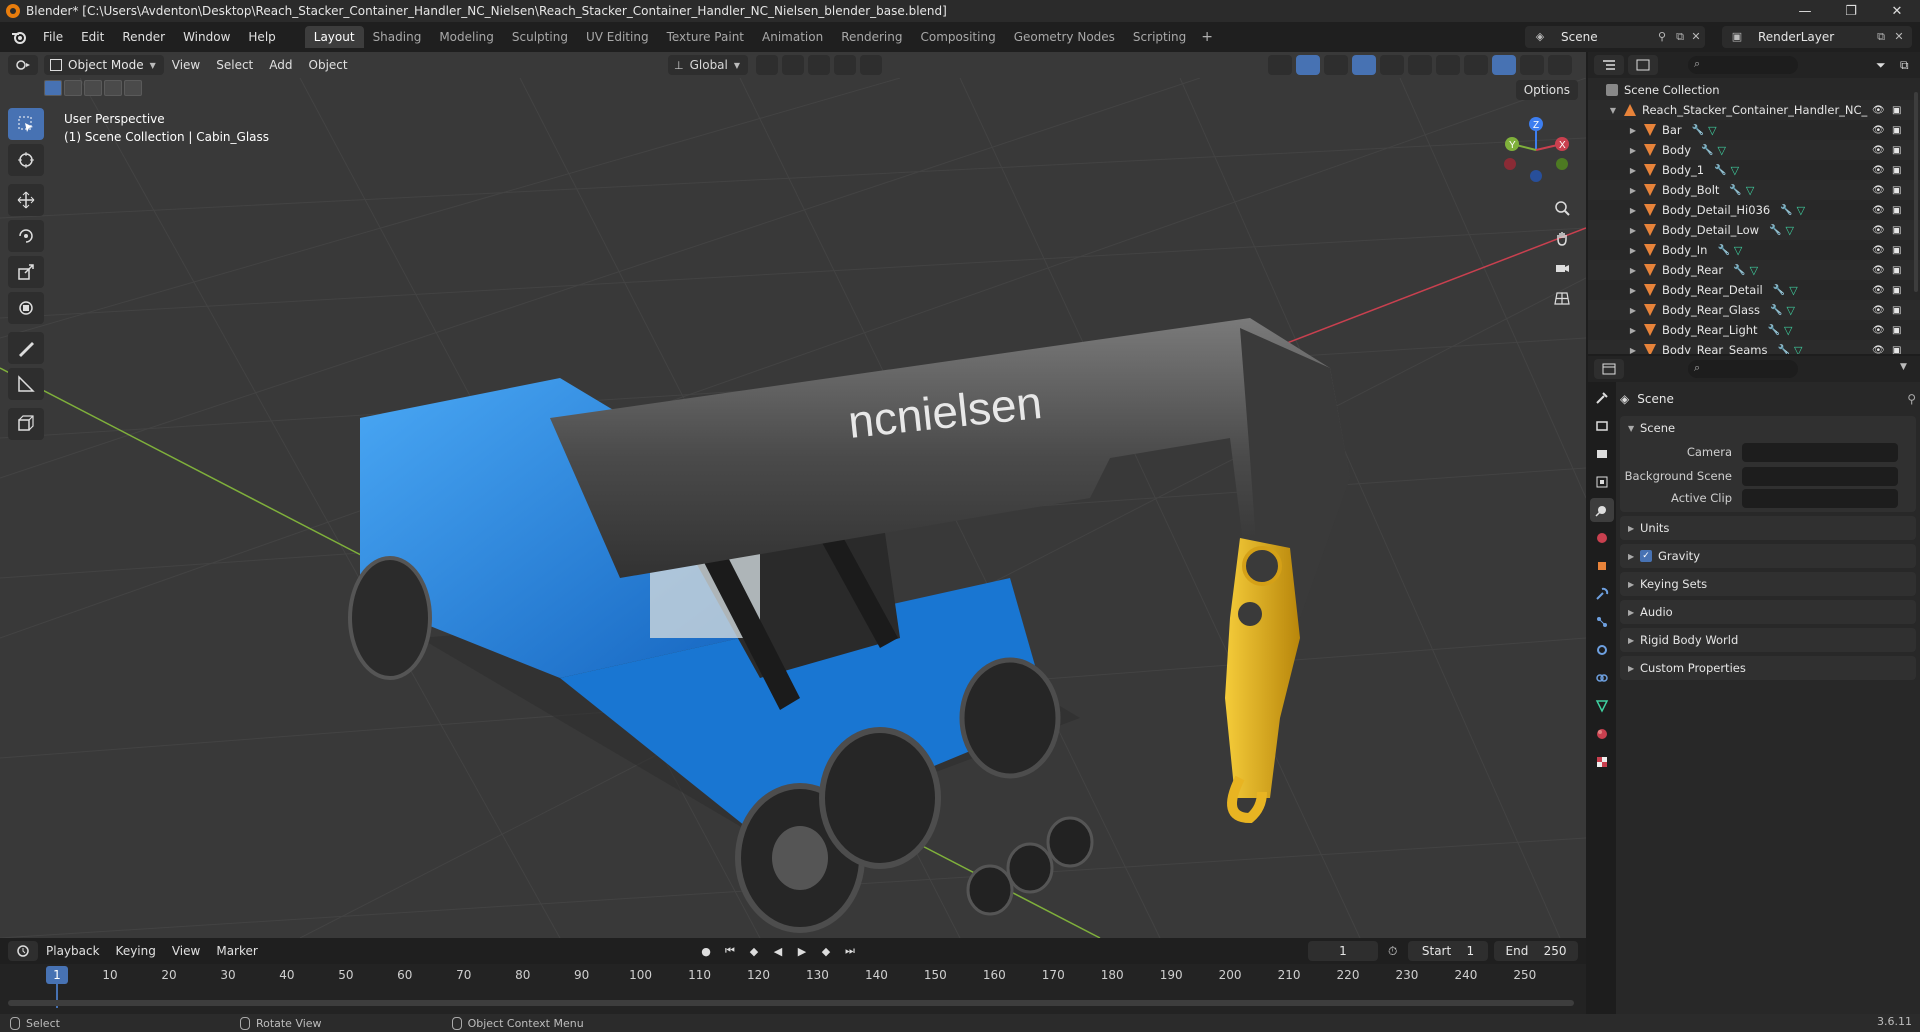 This screenshot has width=1920, height=1032. Describe the element at coordinates (133, 88) in the screenshot. I see `select-intersect-button` at that location.